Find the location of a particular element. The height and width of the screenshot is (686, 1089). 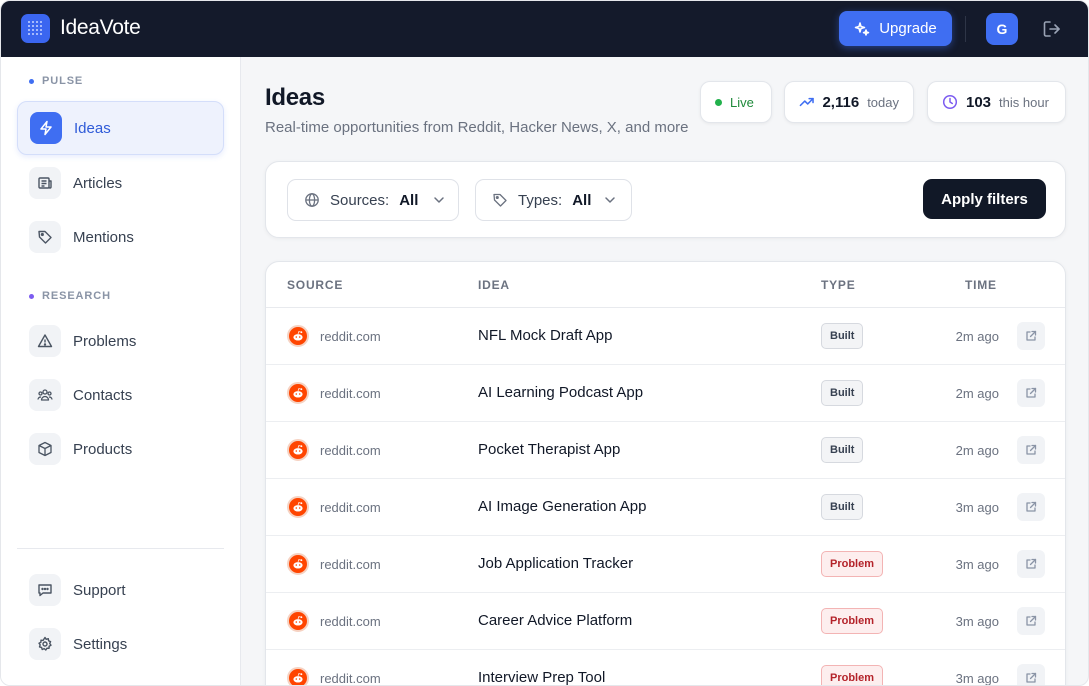

avatar: G is located at coordinates (1002, 29).